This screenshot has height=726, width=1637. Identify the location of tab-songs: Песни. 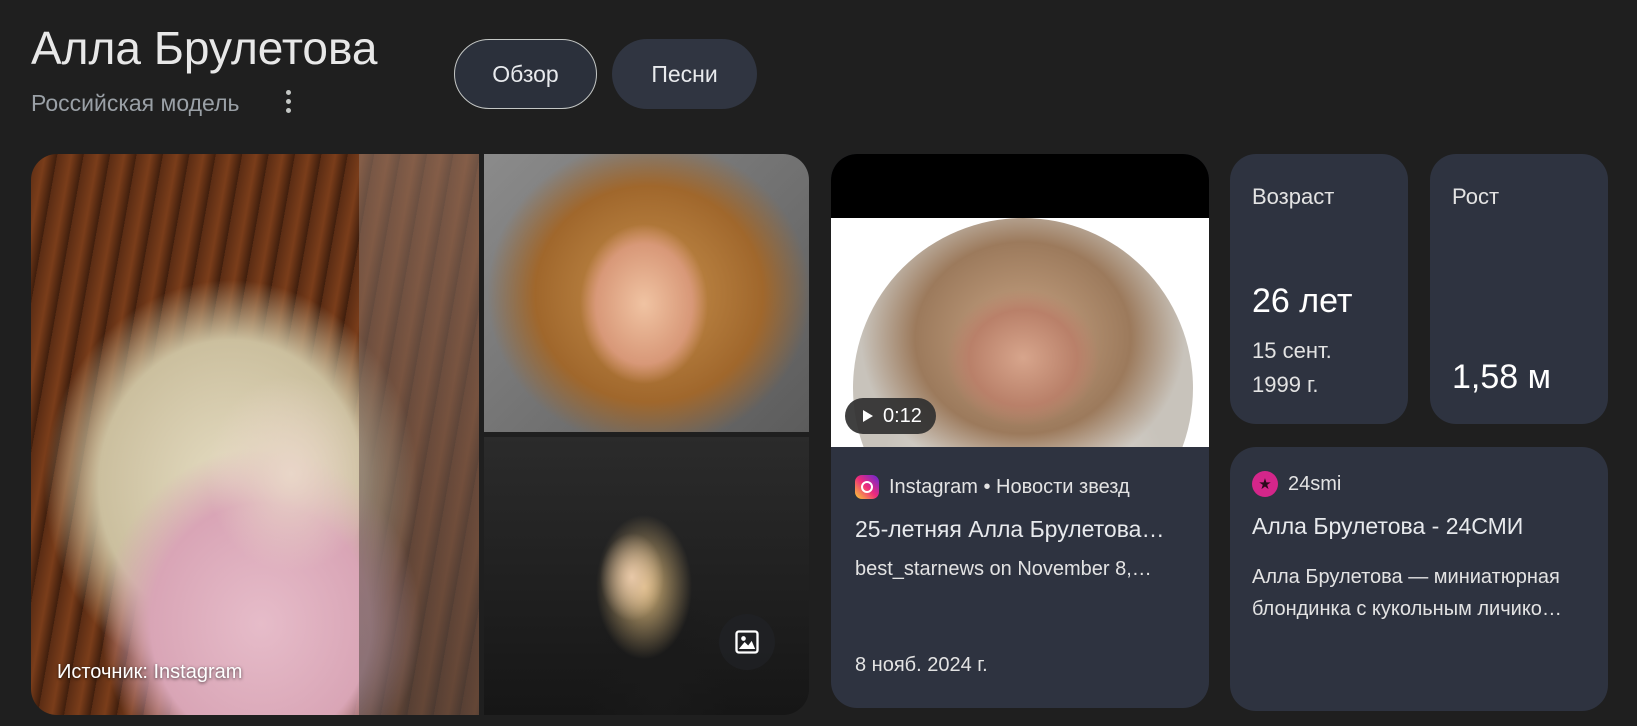
(684, 74).